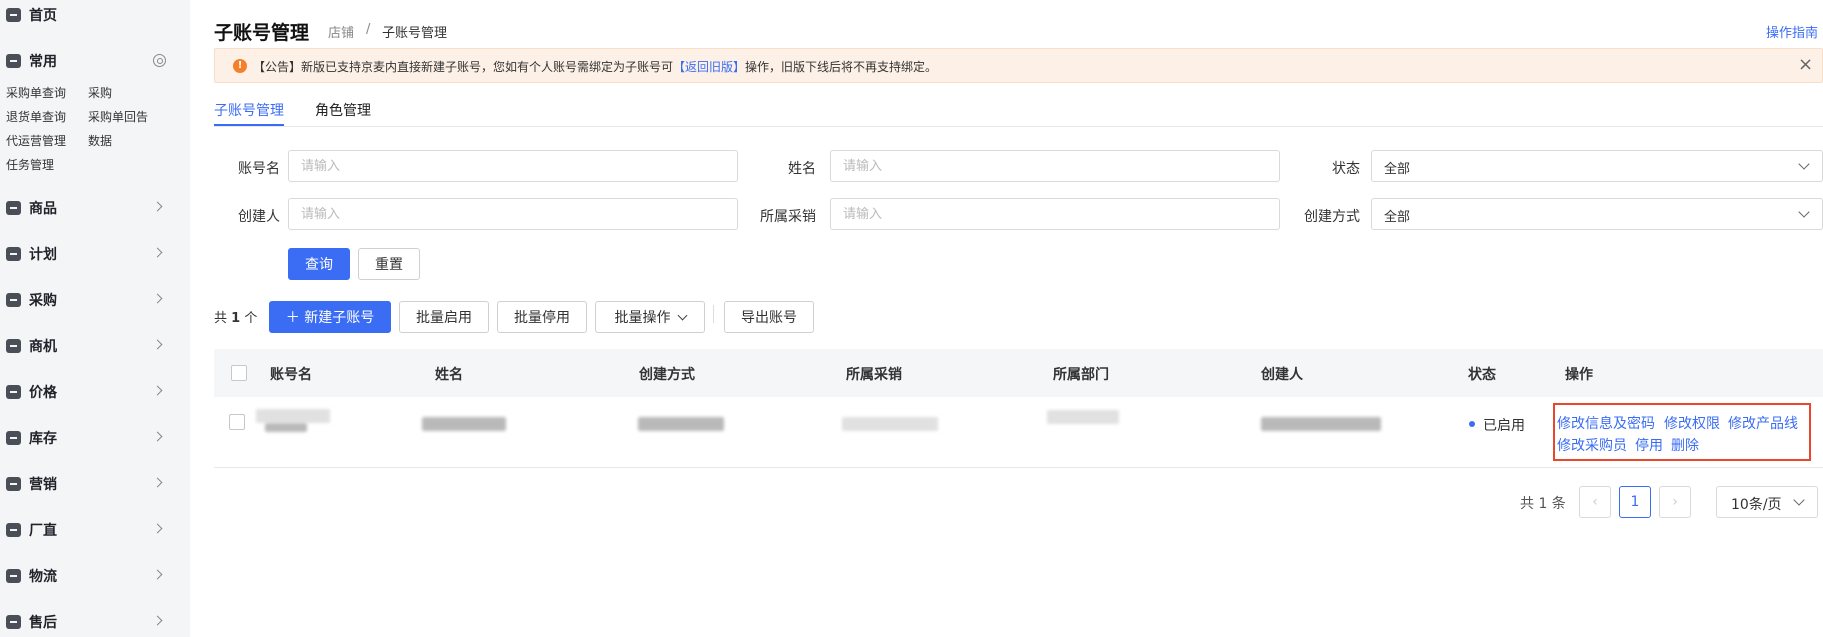  I want to click on quick-link-data: 数据, so click(100, 140).